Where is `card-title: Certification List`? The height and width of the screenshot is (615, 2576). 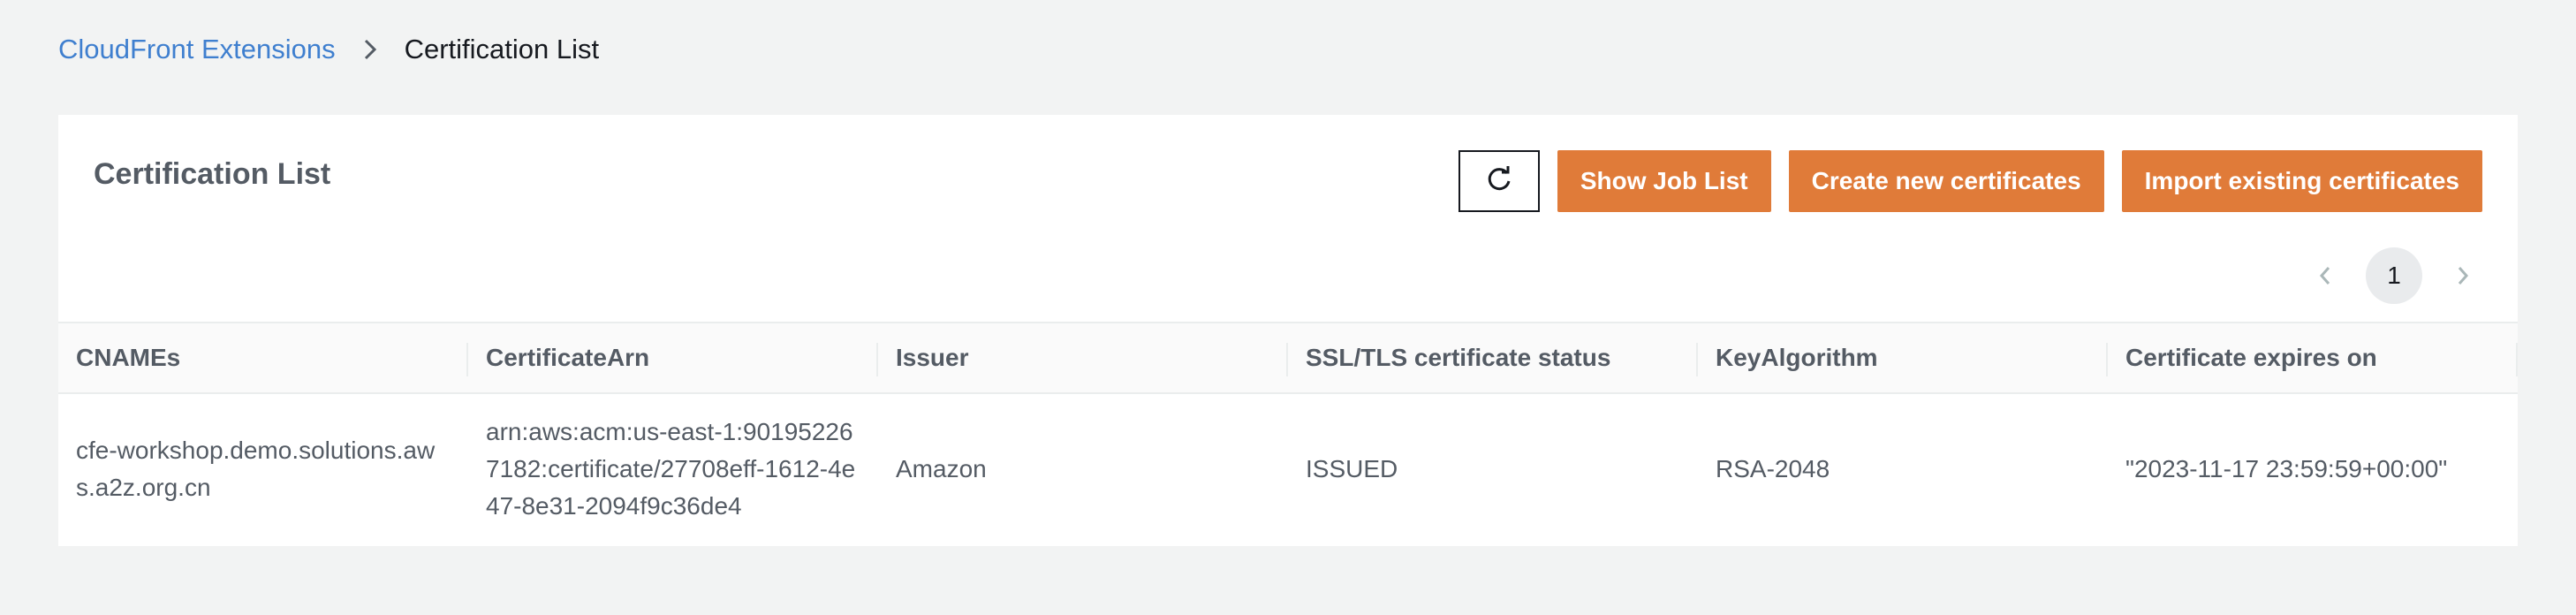
card-title: Certification List is located at coordinates (213, 174).